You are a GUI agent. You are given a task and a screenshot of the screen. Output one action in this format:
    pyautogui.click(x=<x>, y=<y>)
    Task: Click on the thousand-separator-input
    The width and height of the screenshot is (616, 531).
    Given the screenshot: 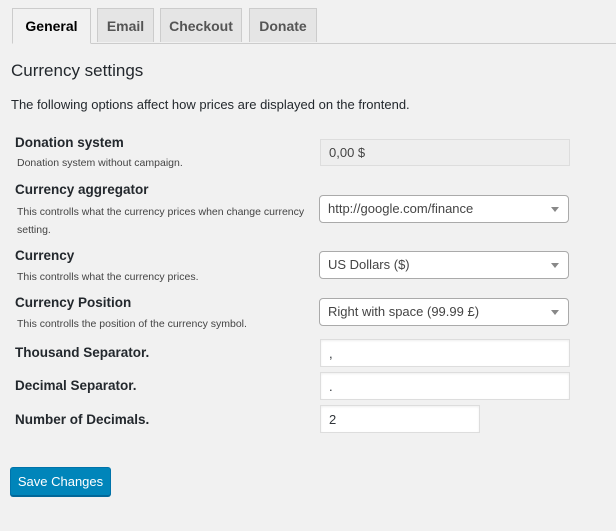 What is the action you would take?
    pyautogui.click(x=445, y=353)
    